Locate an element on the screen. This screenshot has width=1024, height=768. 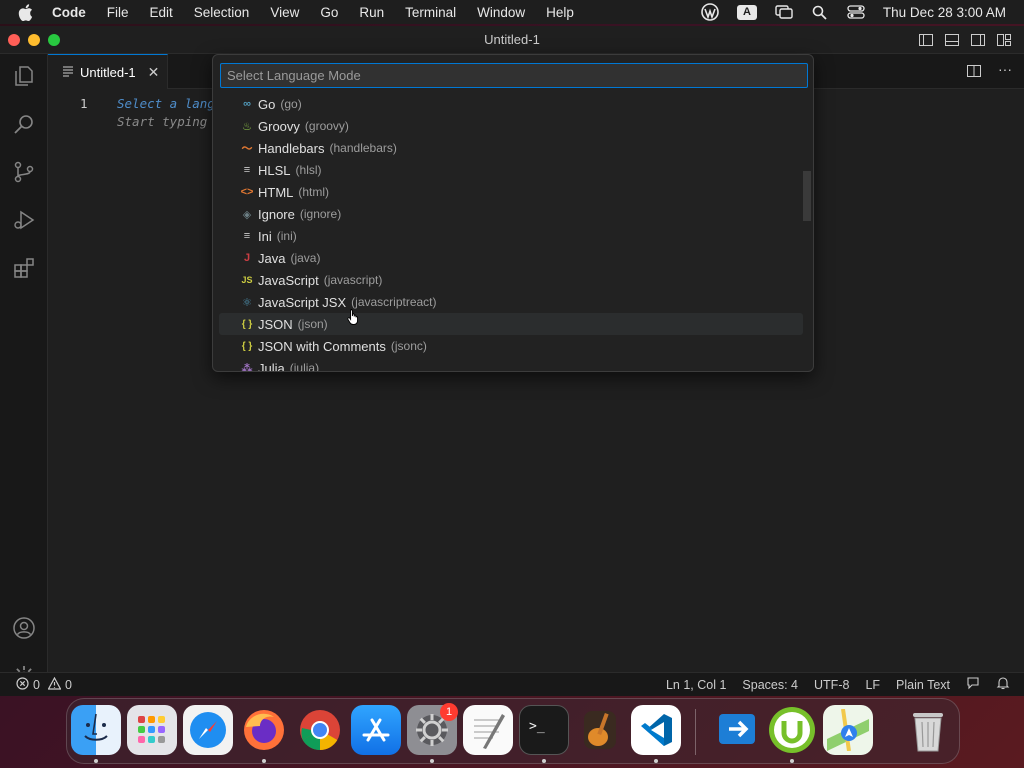
textedit-icon is located at coordinates (488, 730).